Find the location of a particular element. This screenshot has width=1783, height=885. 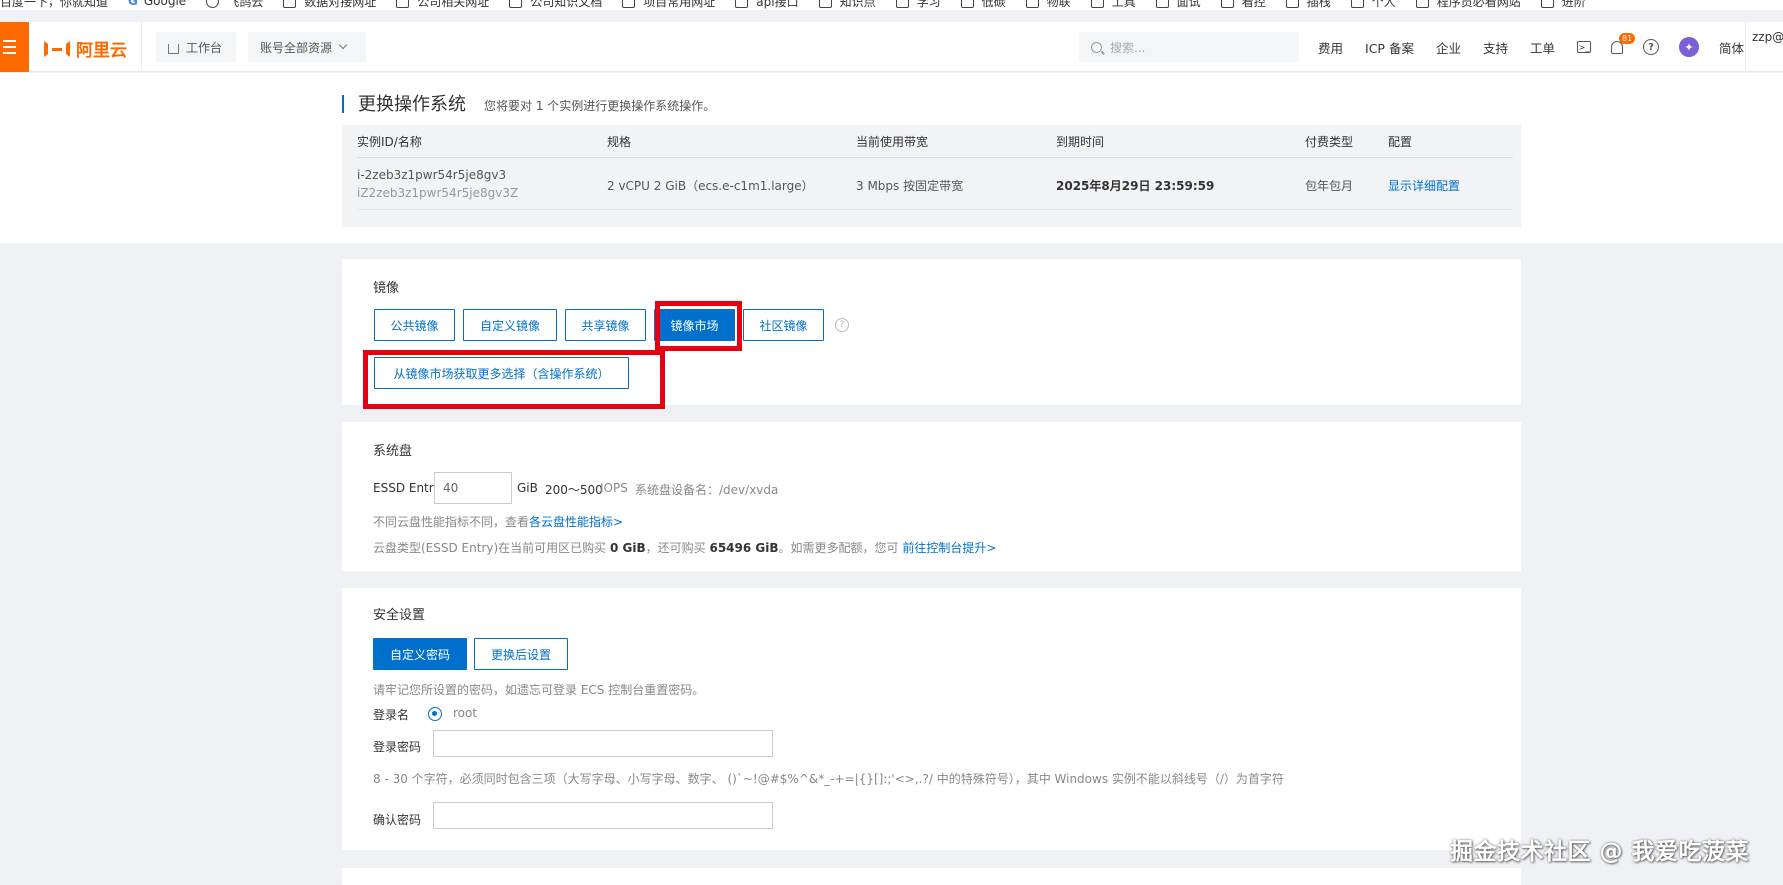

menu-icon is located at coordinates (14, 47).